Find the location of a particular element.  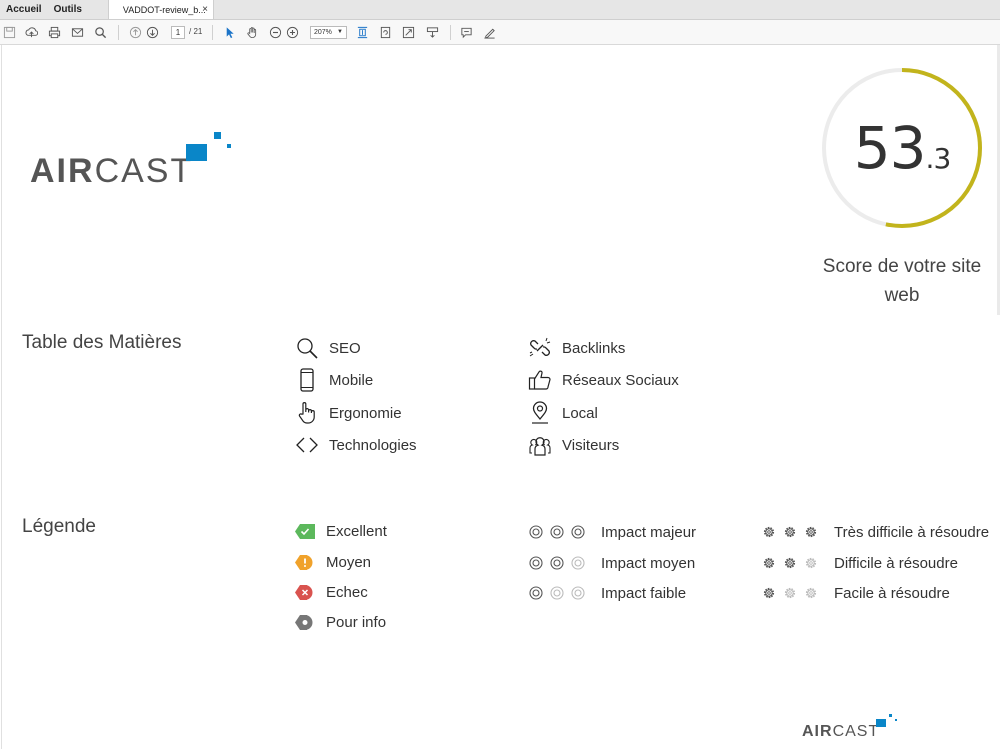

comment-icon is located at coordinates (466, 32).